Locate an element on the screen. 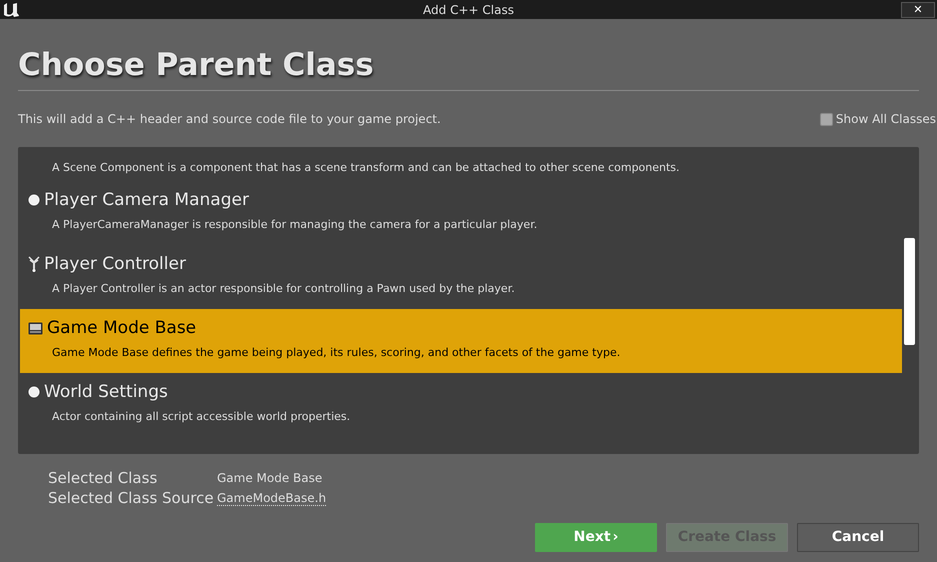  scrollbar-thumb is located at coordinates (909, 291).